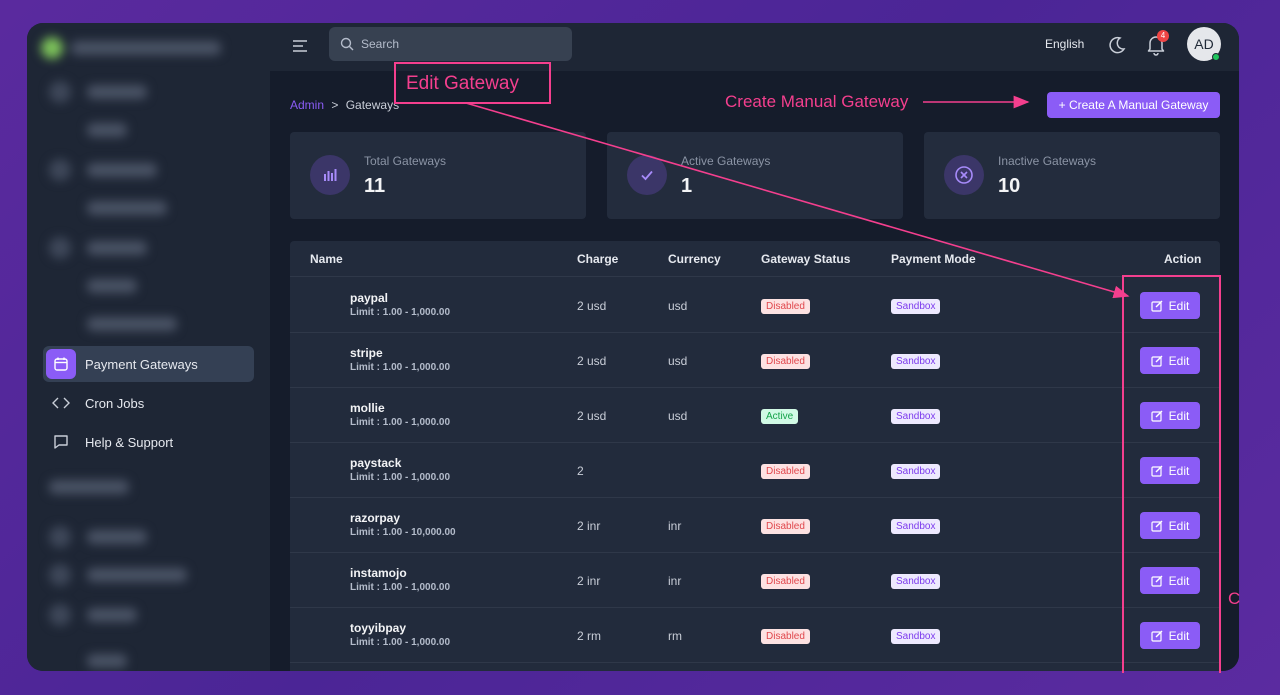  I want to click on action-column-annotation-box, so click(1171, 474).